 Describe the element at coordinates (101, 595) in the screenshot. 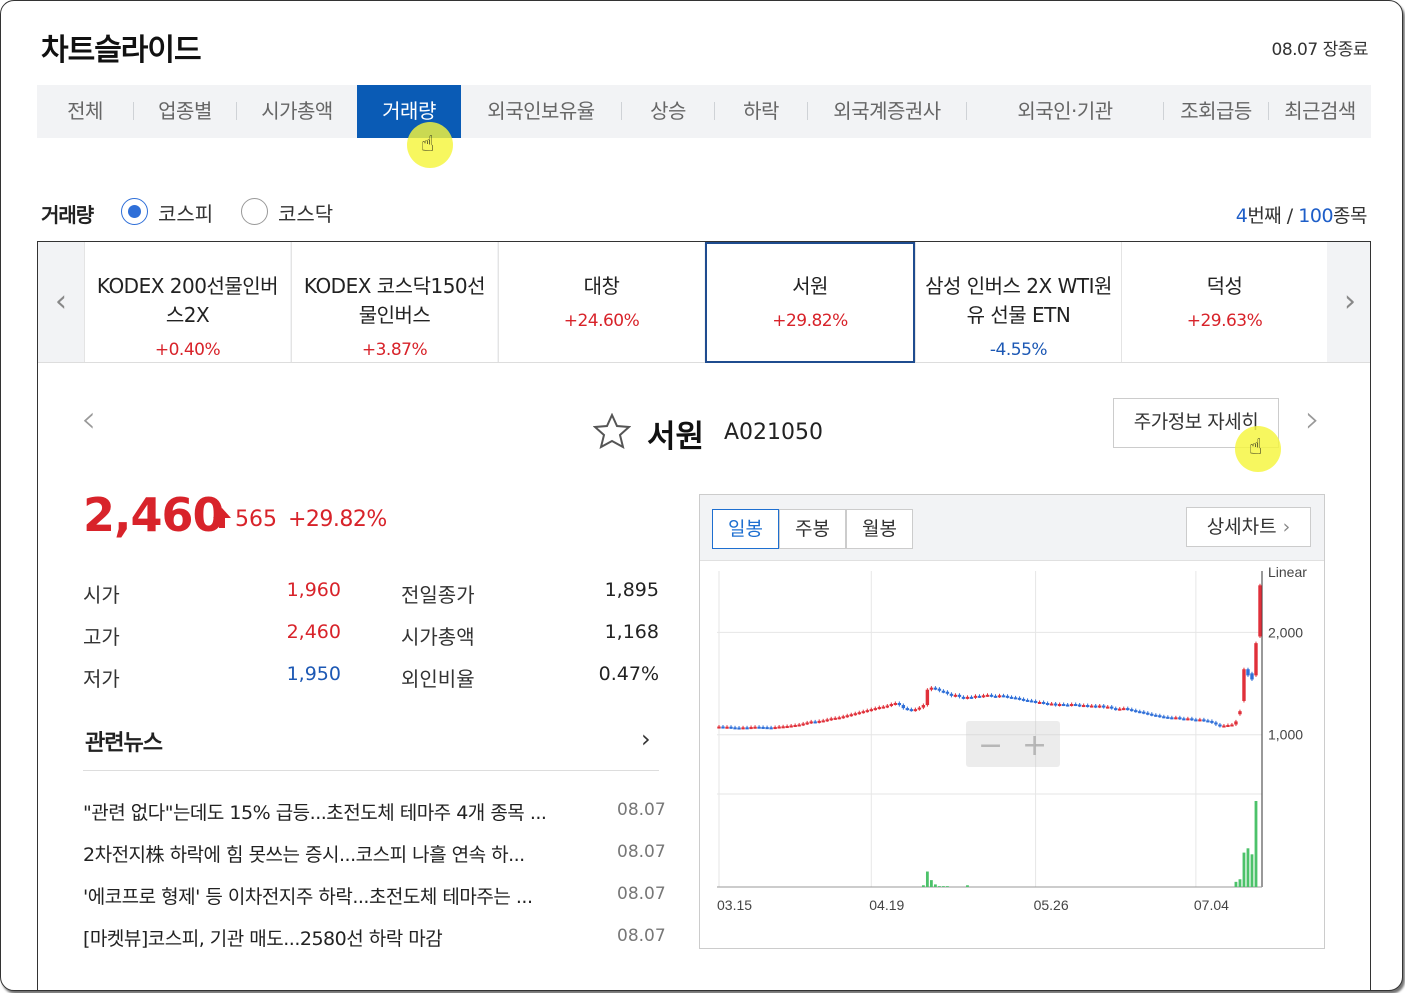

I see `quote-label: 시가` at that location.